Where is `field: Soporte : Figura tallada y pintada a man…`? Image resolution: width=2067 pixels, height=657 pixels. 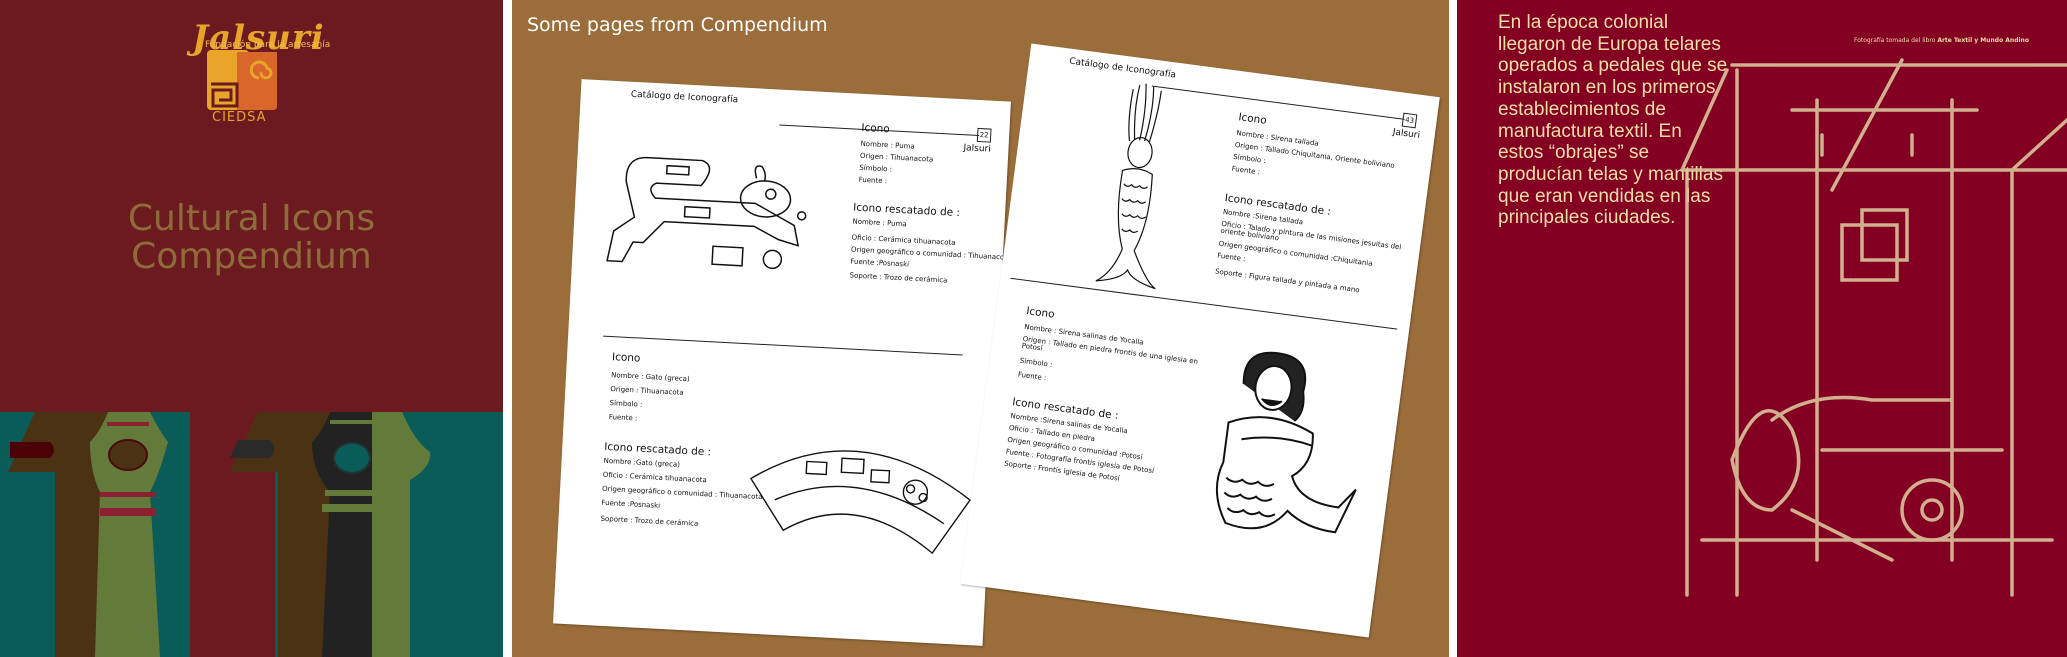
field: Soporte : Figura tallada y pintada a man… is located at coordinates (1287, 281).